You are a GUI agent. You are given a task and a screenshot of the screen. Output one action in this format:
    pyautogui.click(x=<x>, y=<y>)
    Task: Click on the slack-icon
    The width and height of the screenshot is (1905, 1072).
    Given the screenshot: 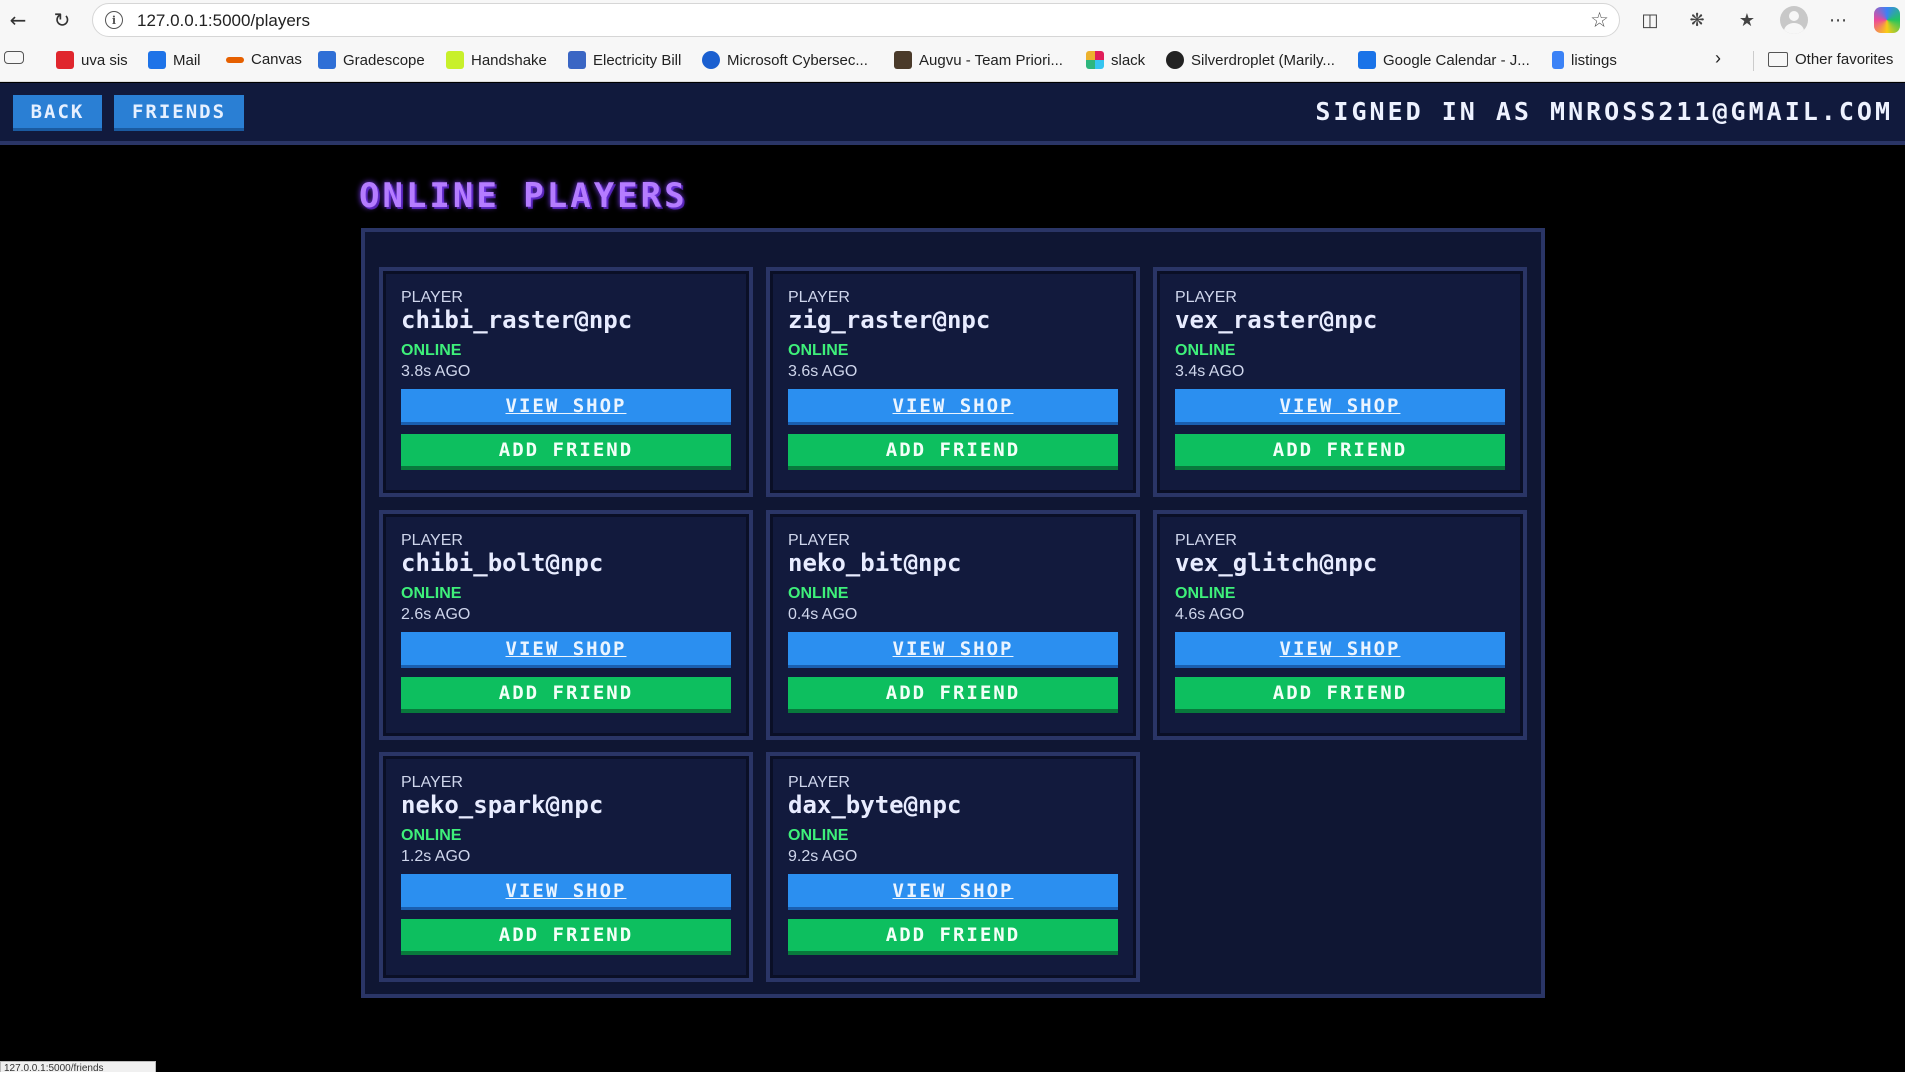 What is the action you would take?
    pyautogui.click(x=1095, y=60)
    